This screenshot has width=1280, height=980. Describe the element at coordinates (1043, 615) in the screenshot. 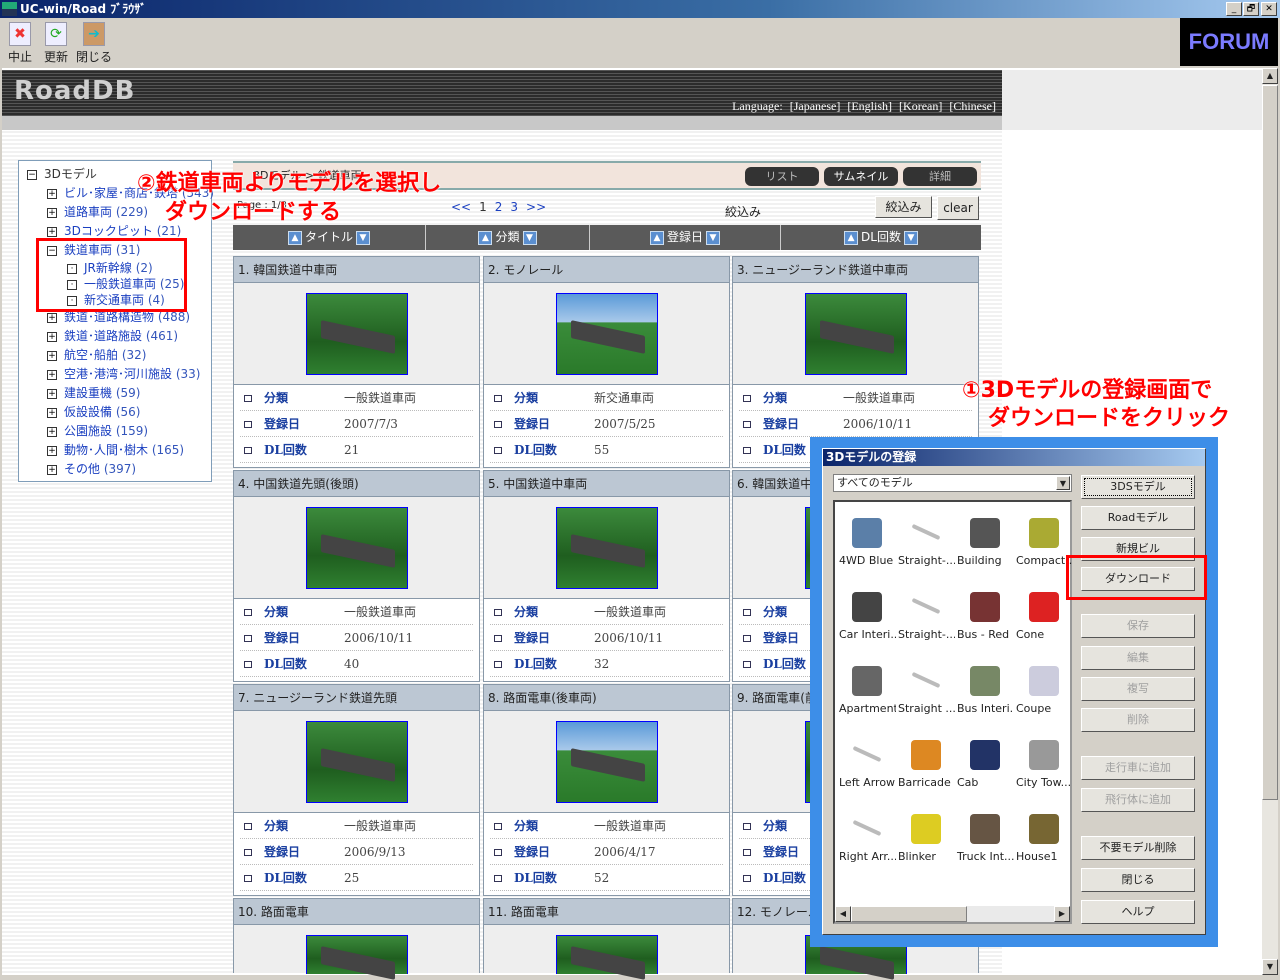

I see `model-item: Cone` at that location.